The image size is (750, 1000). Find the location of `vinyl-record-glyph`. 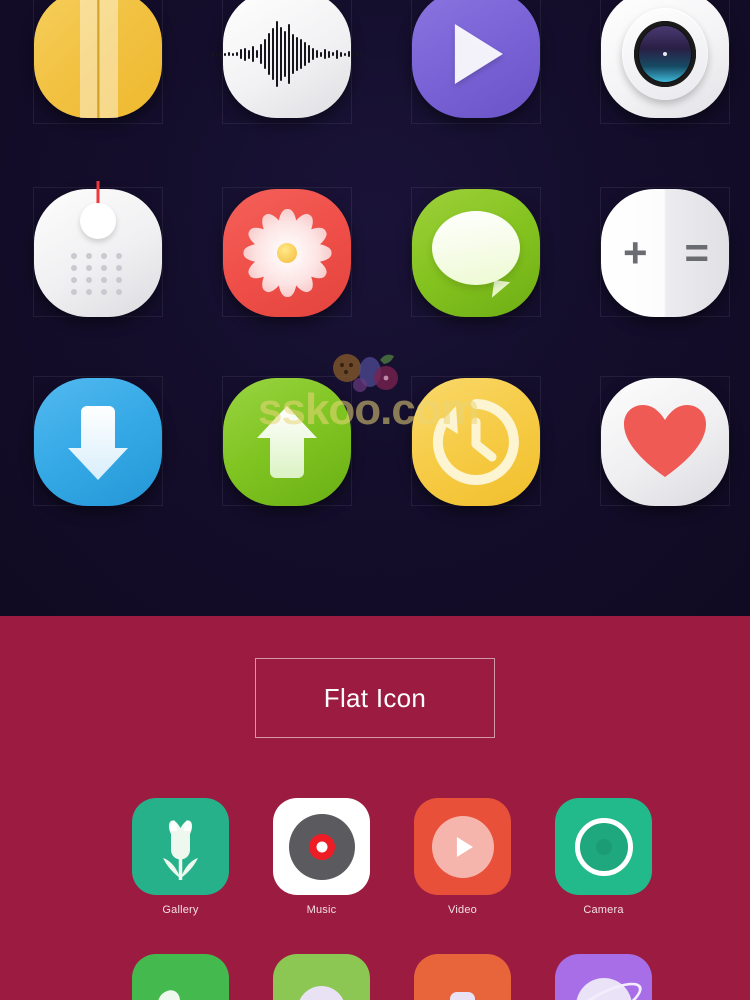

vinyl-record-glyph is located at coordinates (321, 846).